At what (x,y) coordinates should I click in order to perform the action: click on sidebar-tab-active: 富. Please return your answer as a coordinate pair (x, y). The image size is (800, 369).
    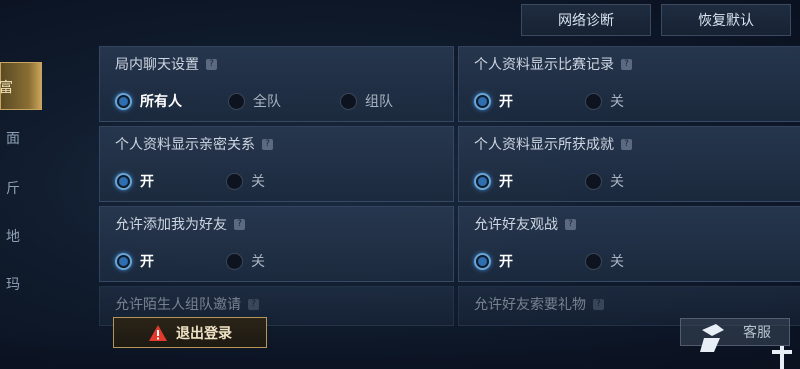
    Looking at the image, I should click on (21, 86).